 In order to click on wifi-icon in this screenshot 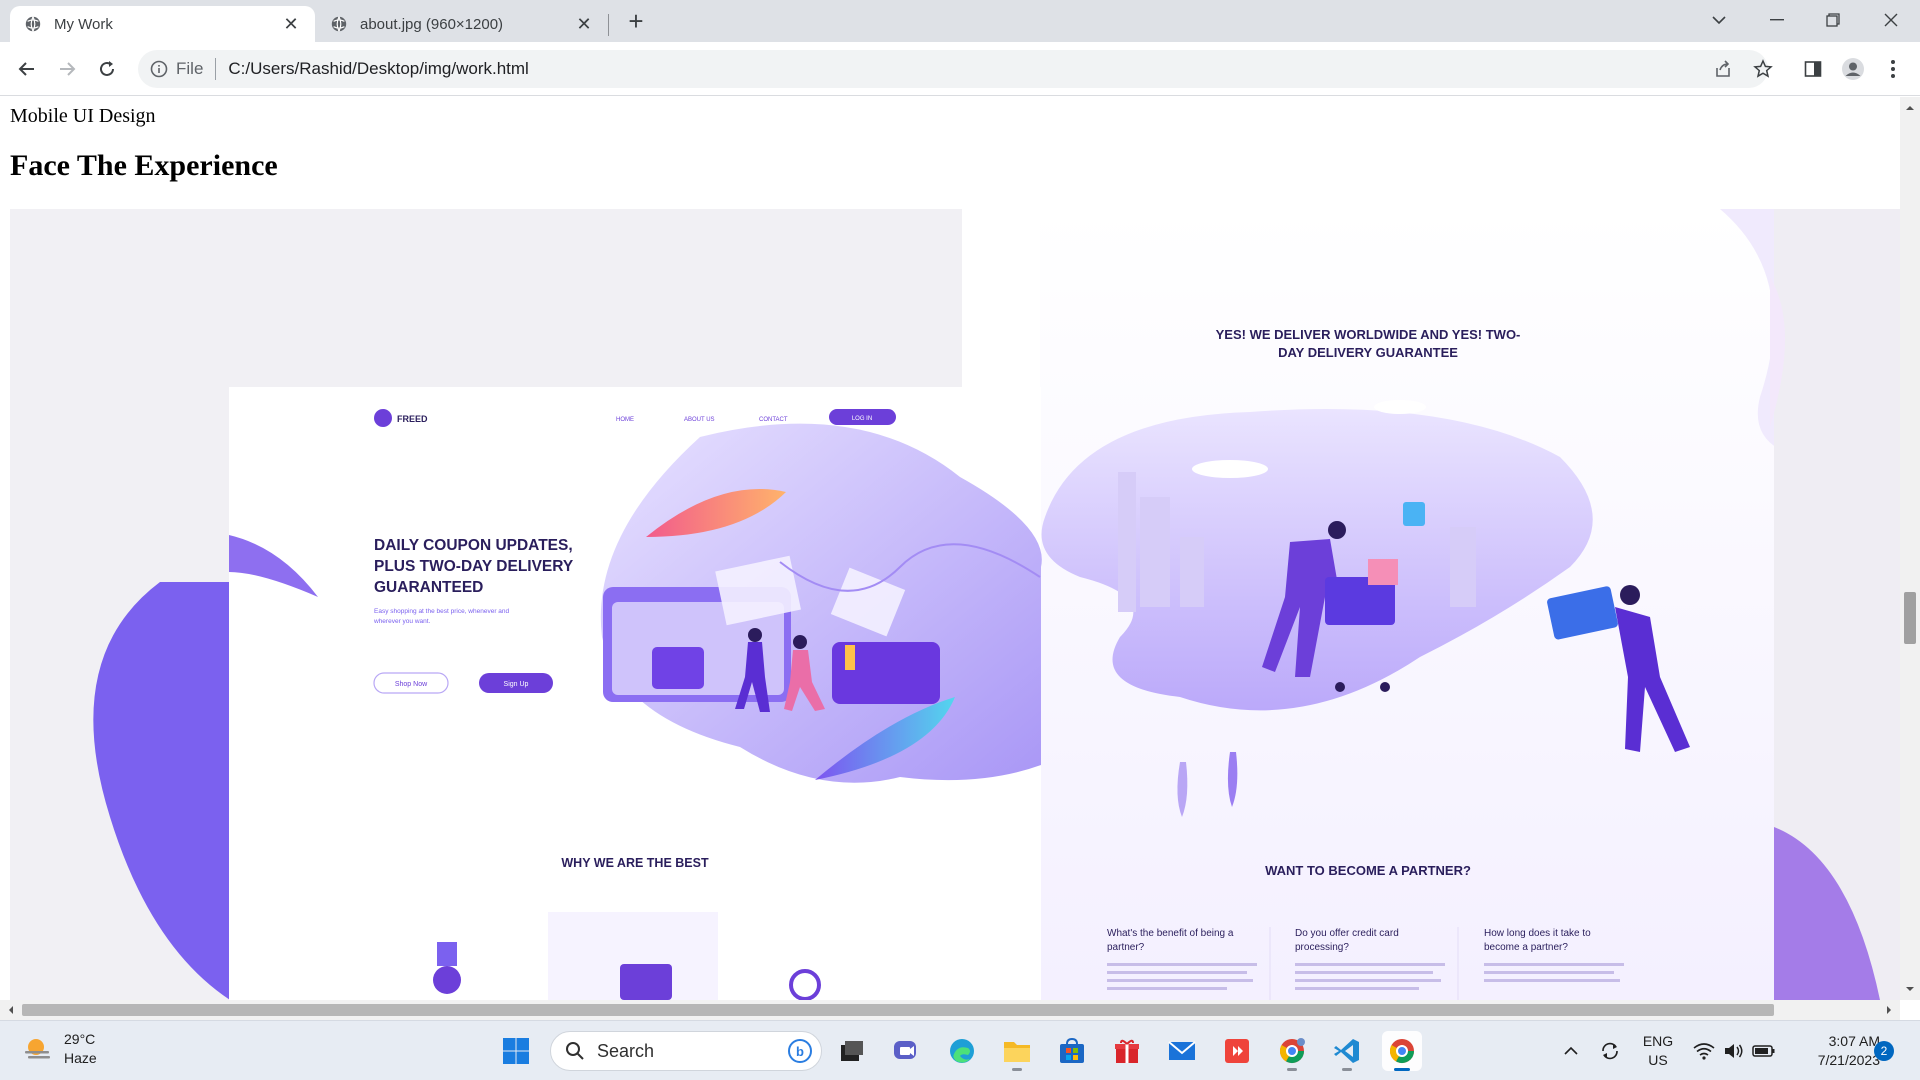, I will do `click(1704, 1051)`.